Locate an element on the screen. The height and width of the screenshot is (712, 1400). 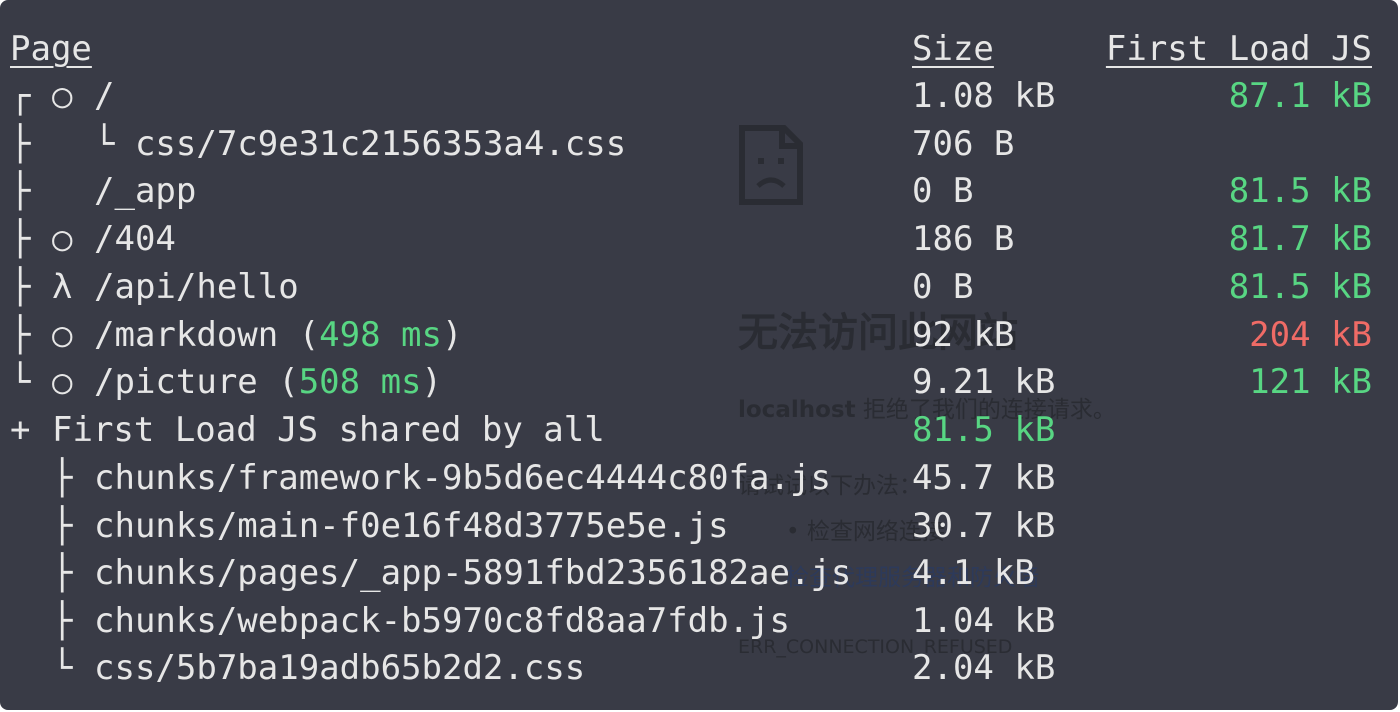
route-path: /_app is located at coordinates (145, 191).